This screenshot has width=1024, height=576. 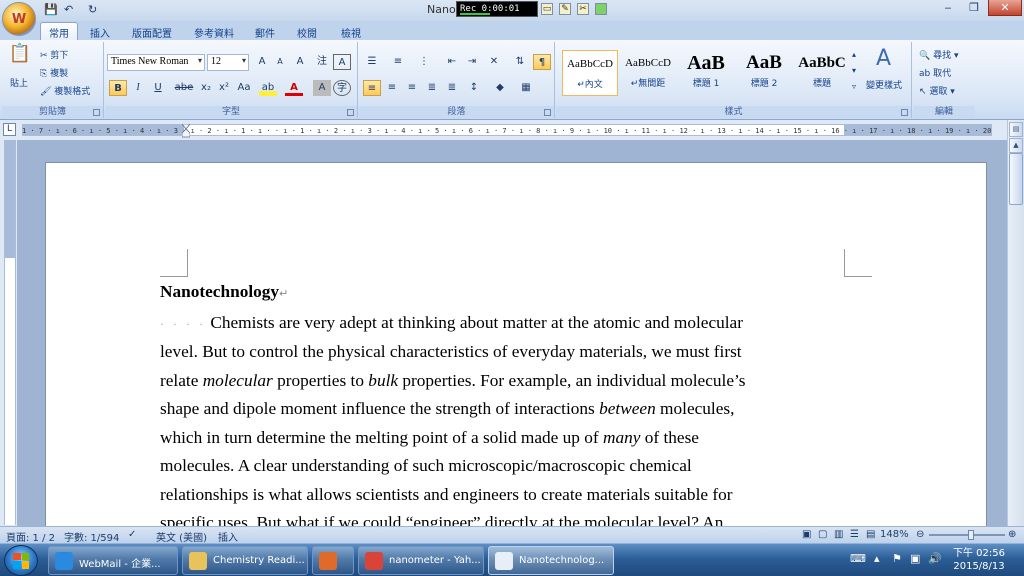 What do you see at coordinates (132, 534) in the screenshot?
I see `proofing-icon: ✓` at bounding box center [132, 534].